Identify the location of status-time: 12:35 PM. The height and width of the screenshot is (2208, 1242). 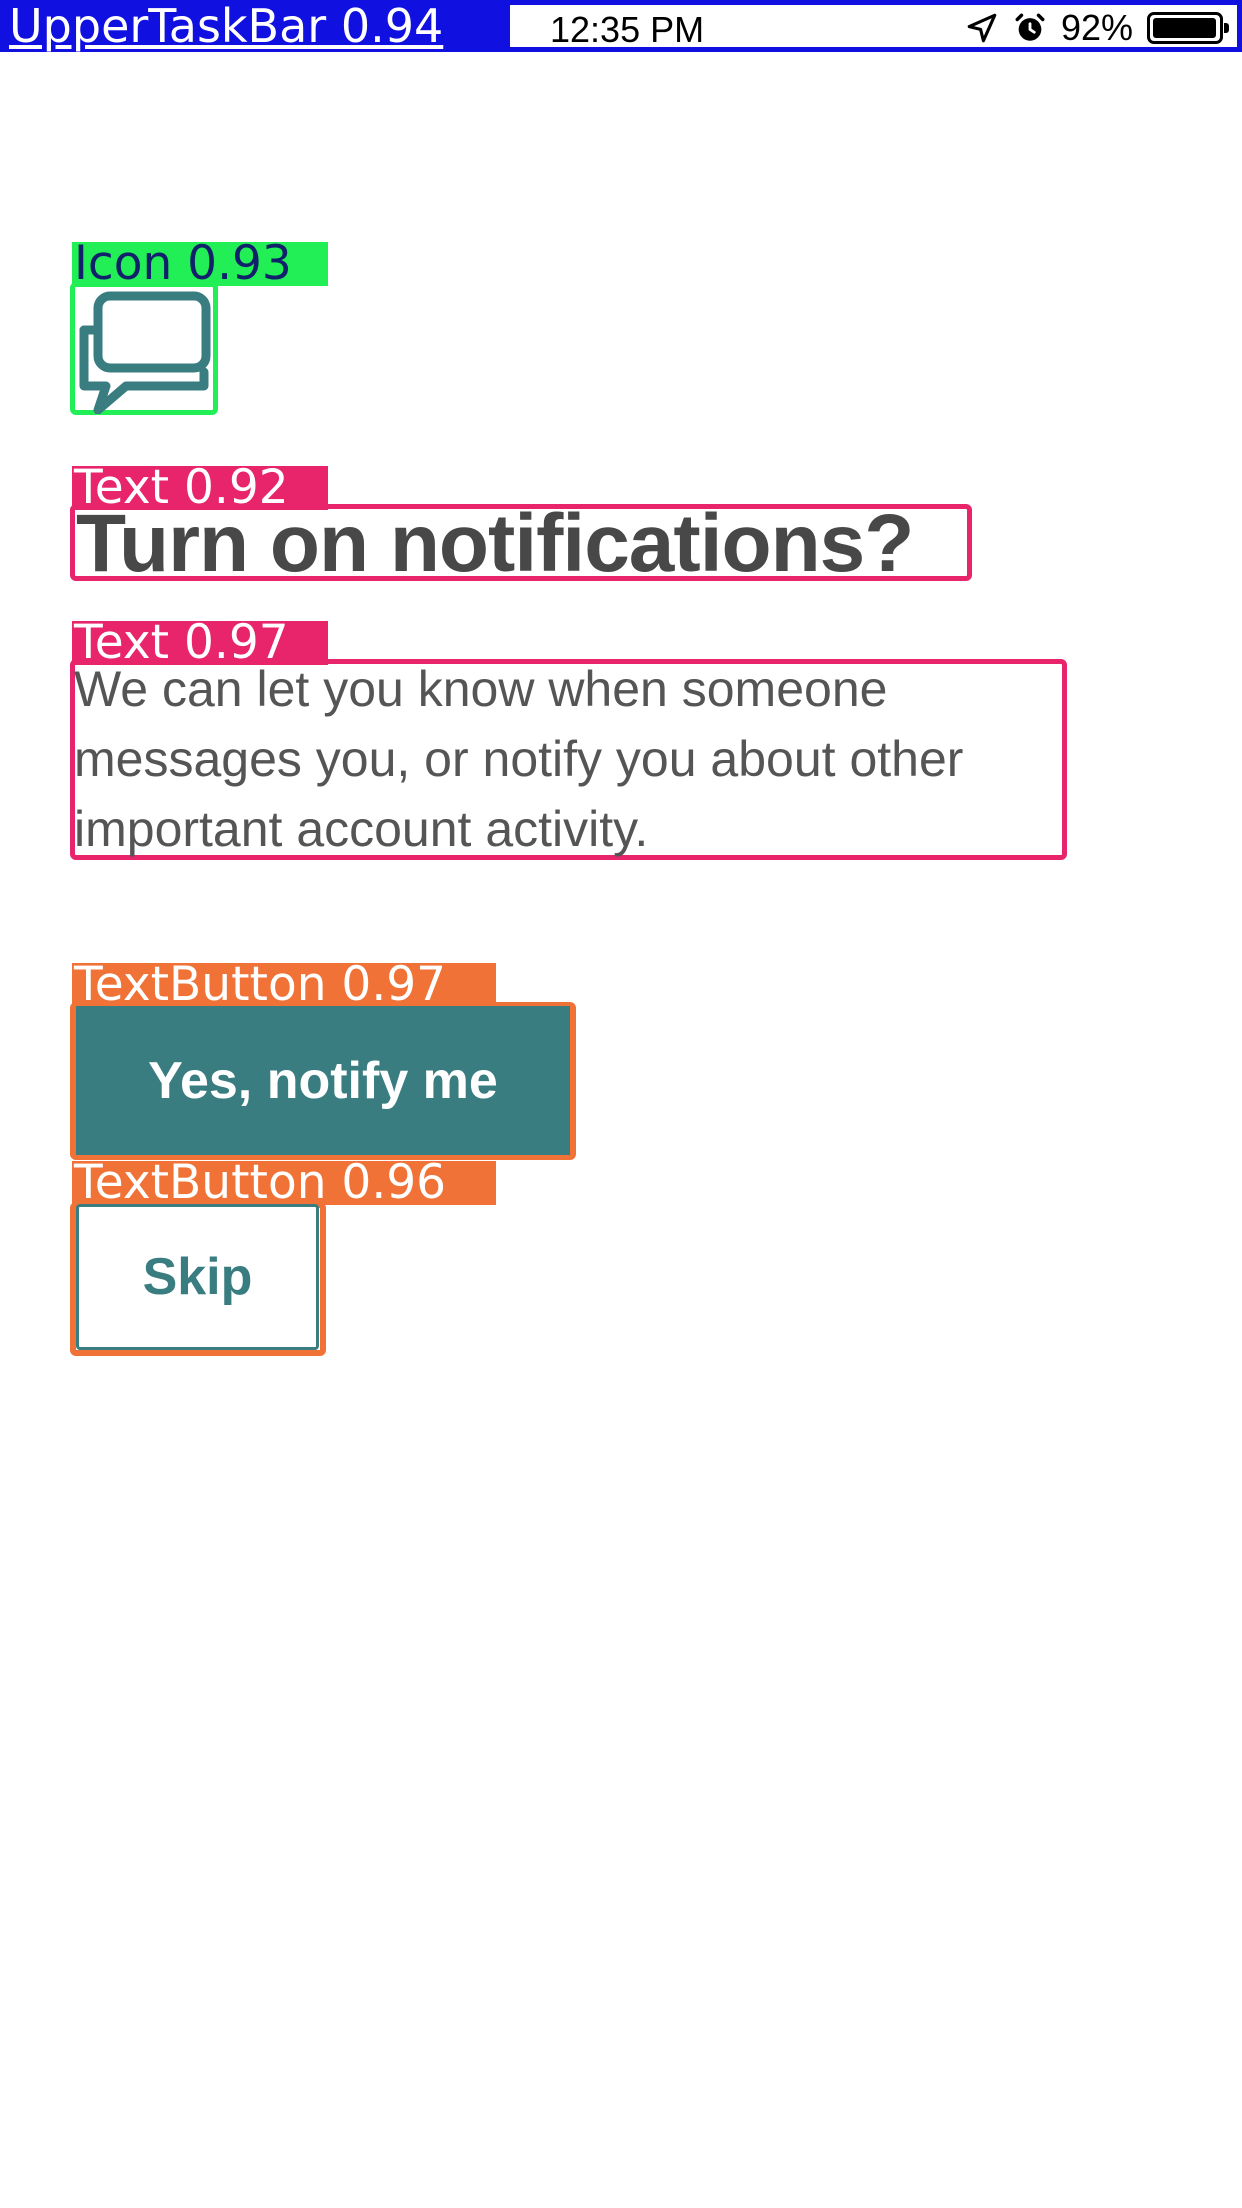
(627, 29).